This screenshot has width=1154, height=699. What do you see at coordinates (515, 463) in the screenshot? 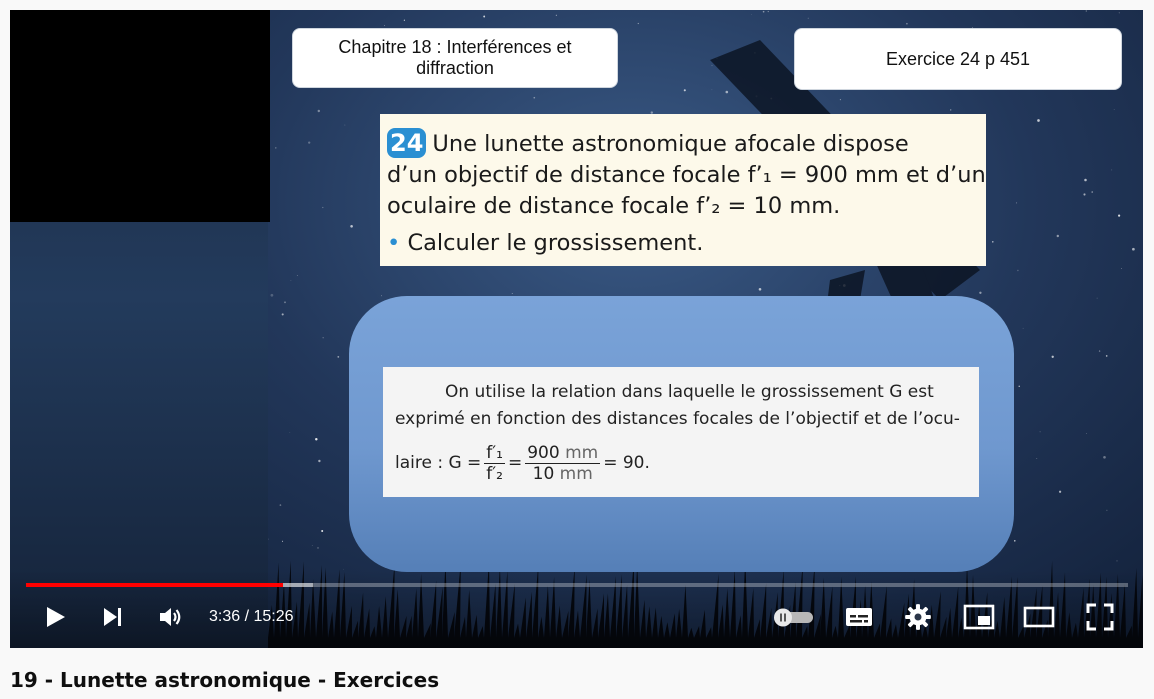
I see `formula-equals: =` at bounding box center [515, 463].